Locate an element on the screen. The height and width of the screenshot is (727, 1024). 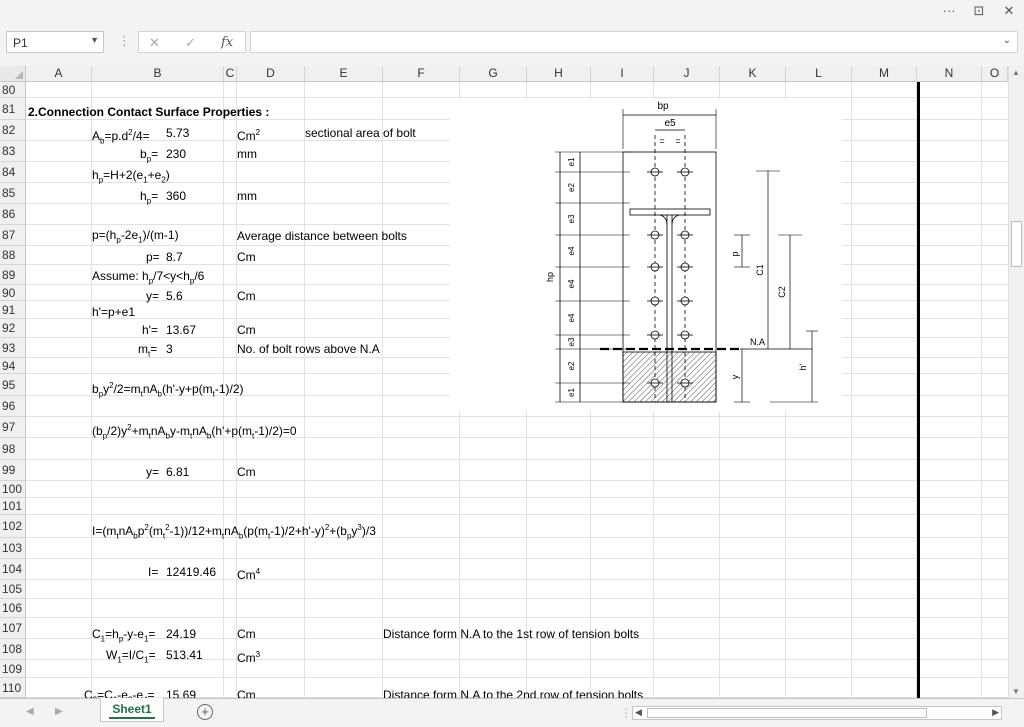
scroll-left-icon: ◀ is located at coordinates (638, 712).